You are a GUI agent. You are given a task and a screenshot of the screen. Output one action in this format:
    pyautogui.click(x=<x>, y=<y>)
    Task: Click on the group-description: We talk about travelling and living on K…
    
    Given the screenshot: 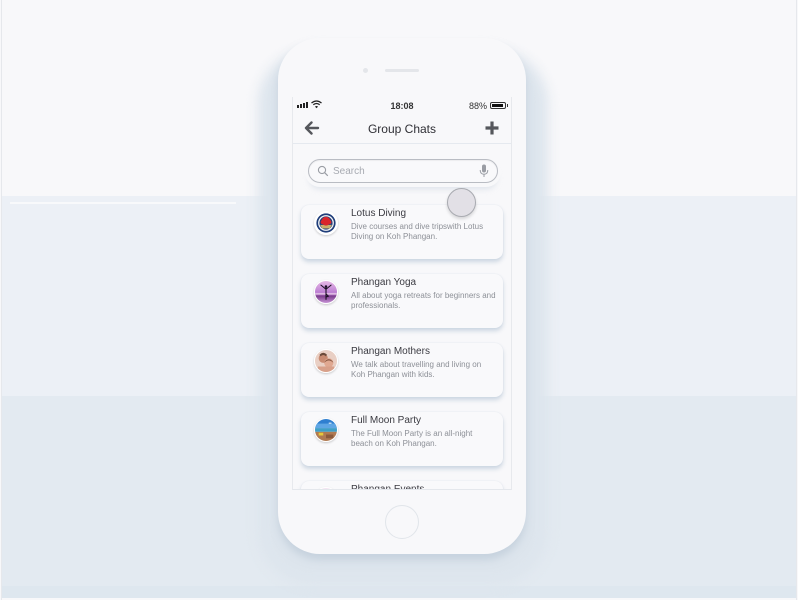 What is the action you would take?
    pyautogui.click(x=416, y=369)
    